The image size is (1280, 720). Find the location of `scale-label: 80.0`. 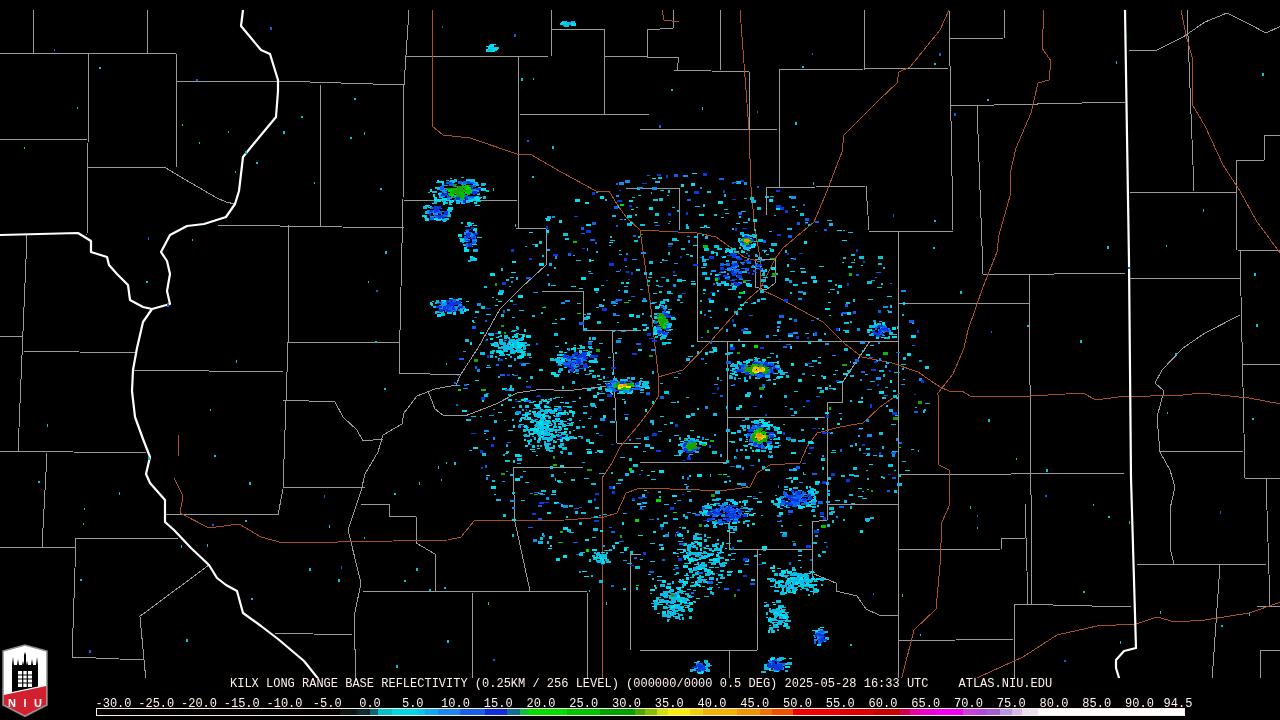

scale-label: 80.0 is located at coordinates (1054, 704).